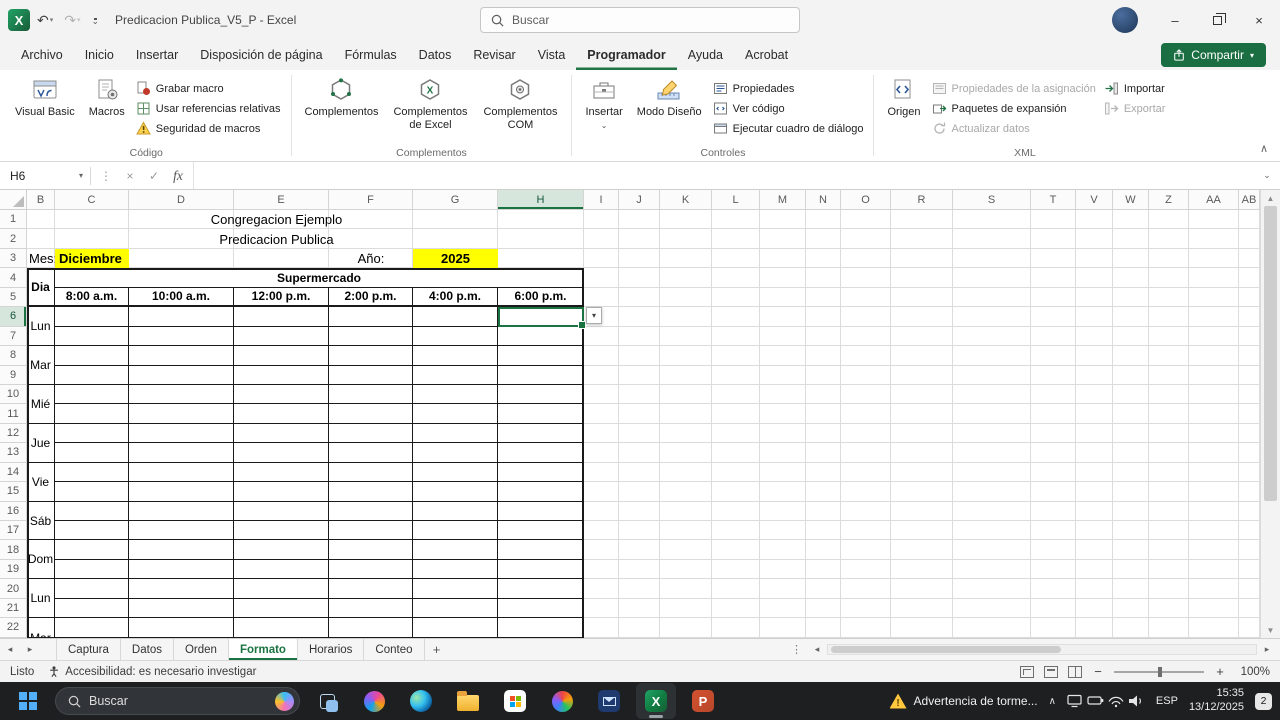 The width and height of the screenshot is (1280, 720). I want to click on referencias-relativas-button: Usar referencias relativas, so click(208, 108).